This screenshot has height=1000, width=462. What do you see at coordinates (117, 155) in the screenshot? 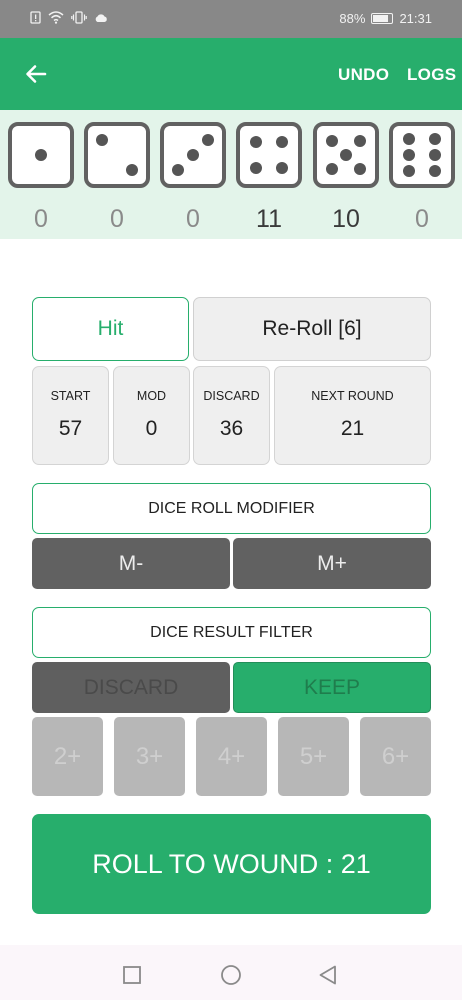
I see `die-face-two-icon` at bounding box center [117, 155].